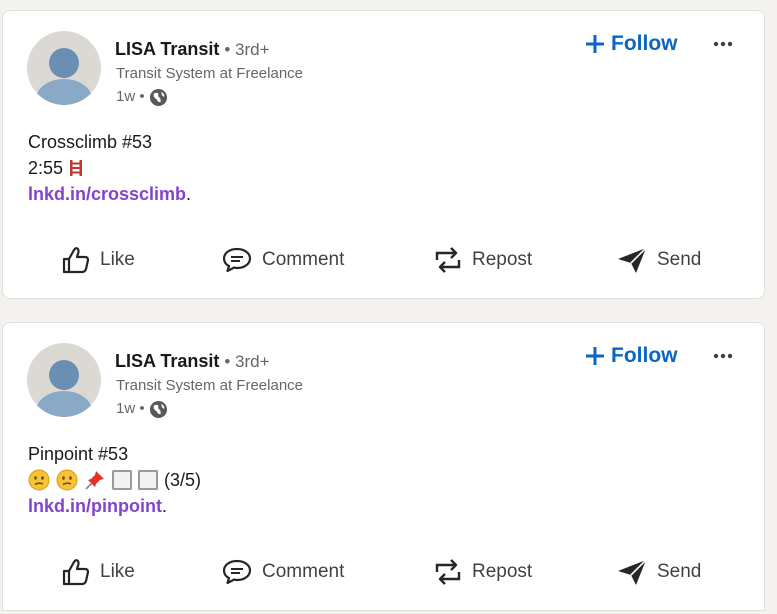 This screenshot has height=614, width=777. Describe the element at coordinates (95, 506) in the screenshot. I see `post-link: lnkd.in/pinpoint` at that location.